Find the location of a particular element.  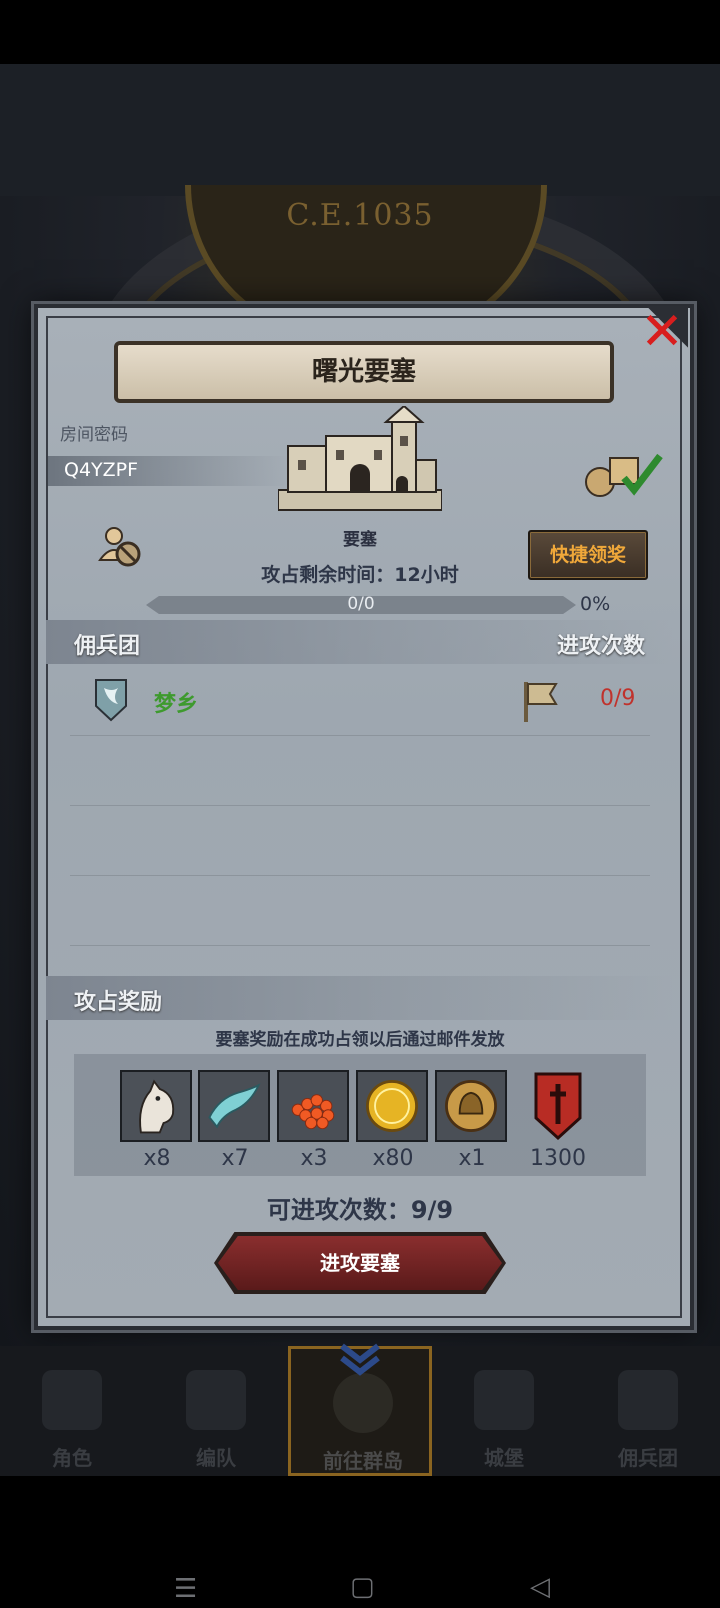

tab-formation: 编队 is located at coordinates (216, 1411).